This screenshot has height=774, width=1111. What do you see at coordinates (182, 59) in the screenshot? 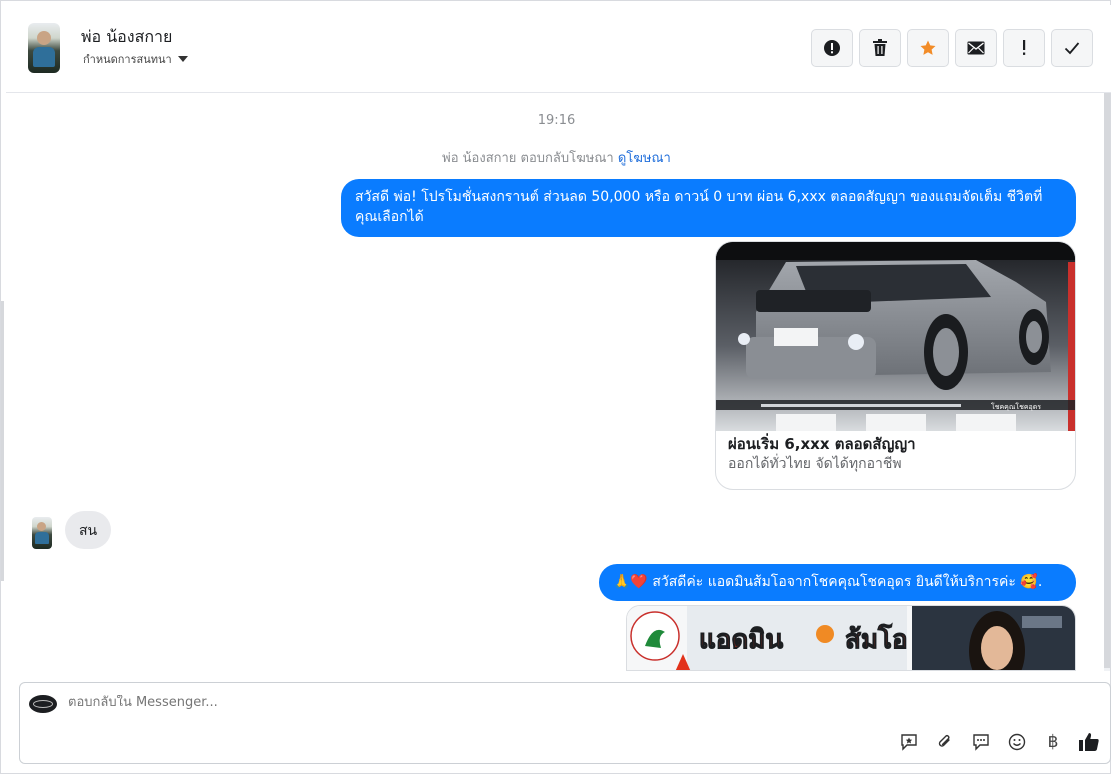
I see `caret-down-icon` at bounding box center [182, 59].